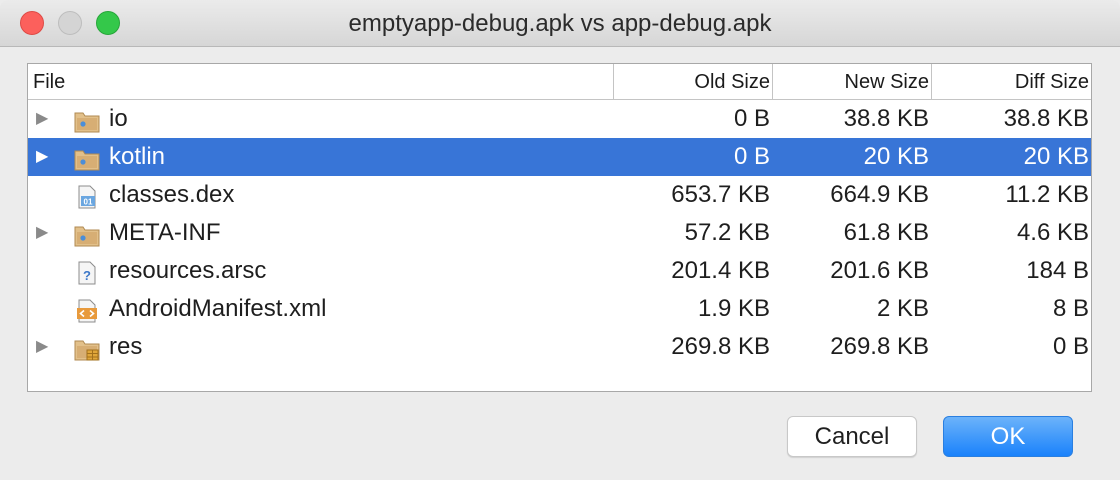 This screenshot has width=1120, height=480. I want to click on file-name-cell: classes.dex, so click(172, 194).